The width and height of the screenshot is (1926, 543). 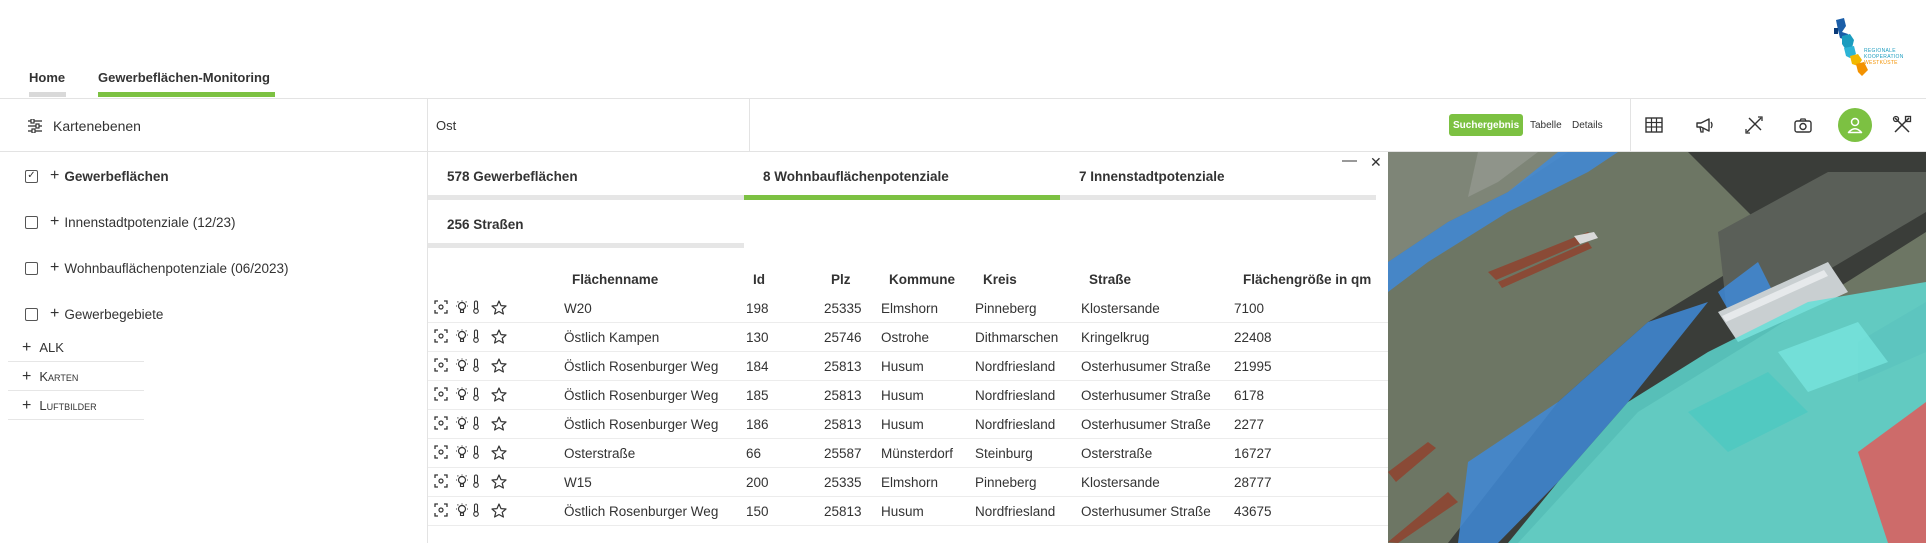 What do you see at coordinates (1307, 279) in the screenshot?
I see `column-flaechengroesse: Flächengröße in qm` at bounding box center [1307, 279].